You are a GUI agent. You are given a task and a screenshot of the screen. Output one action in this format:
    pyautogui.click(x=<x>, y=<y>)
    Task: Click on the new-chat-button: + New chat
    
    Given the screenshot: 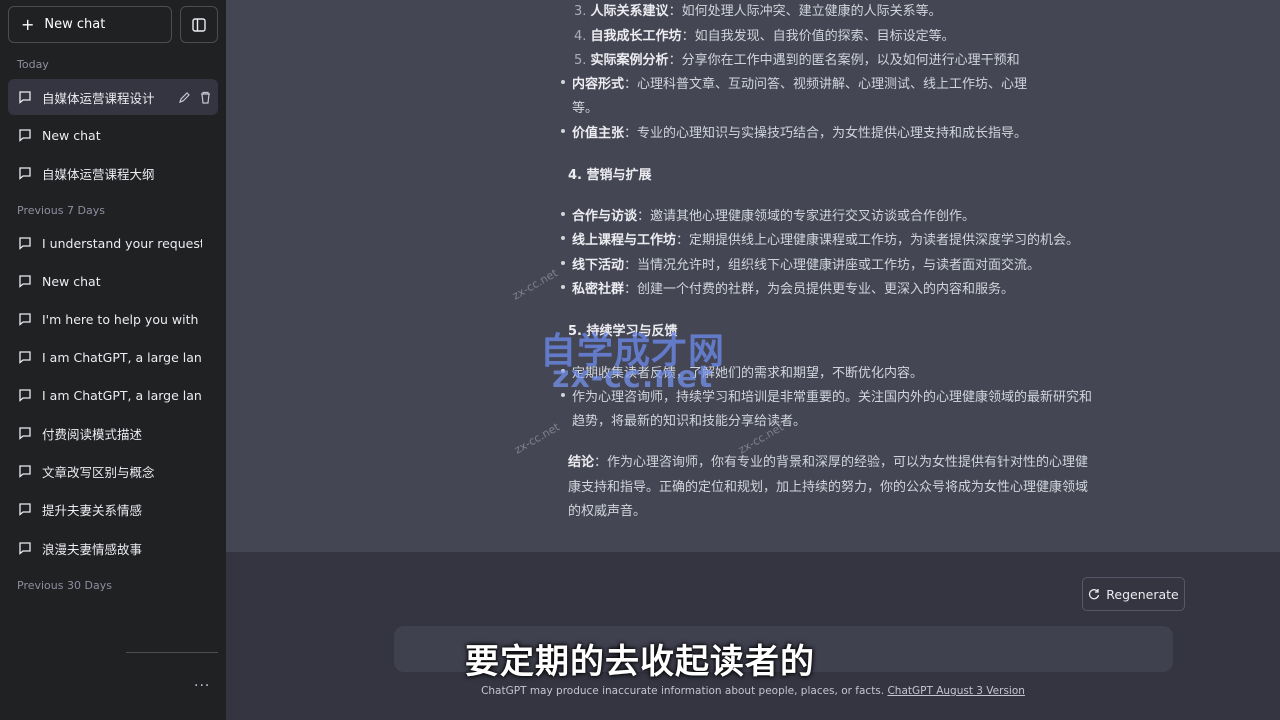 What is the action you would take?
    pyautogui.click(x=90, y=24)
    